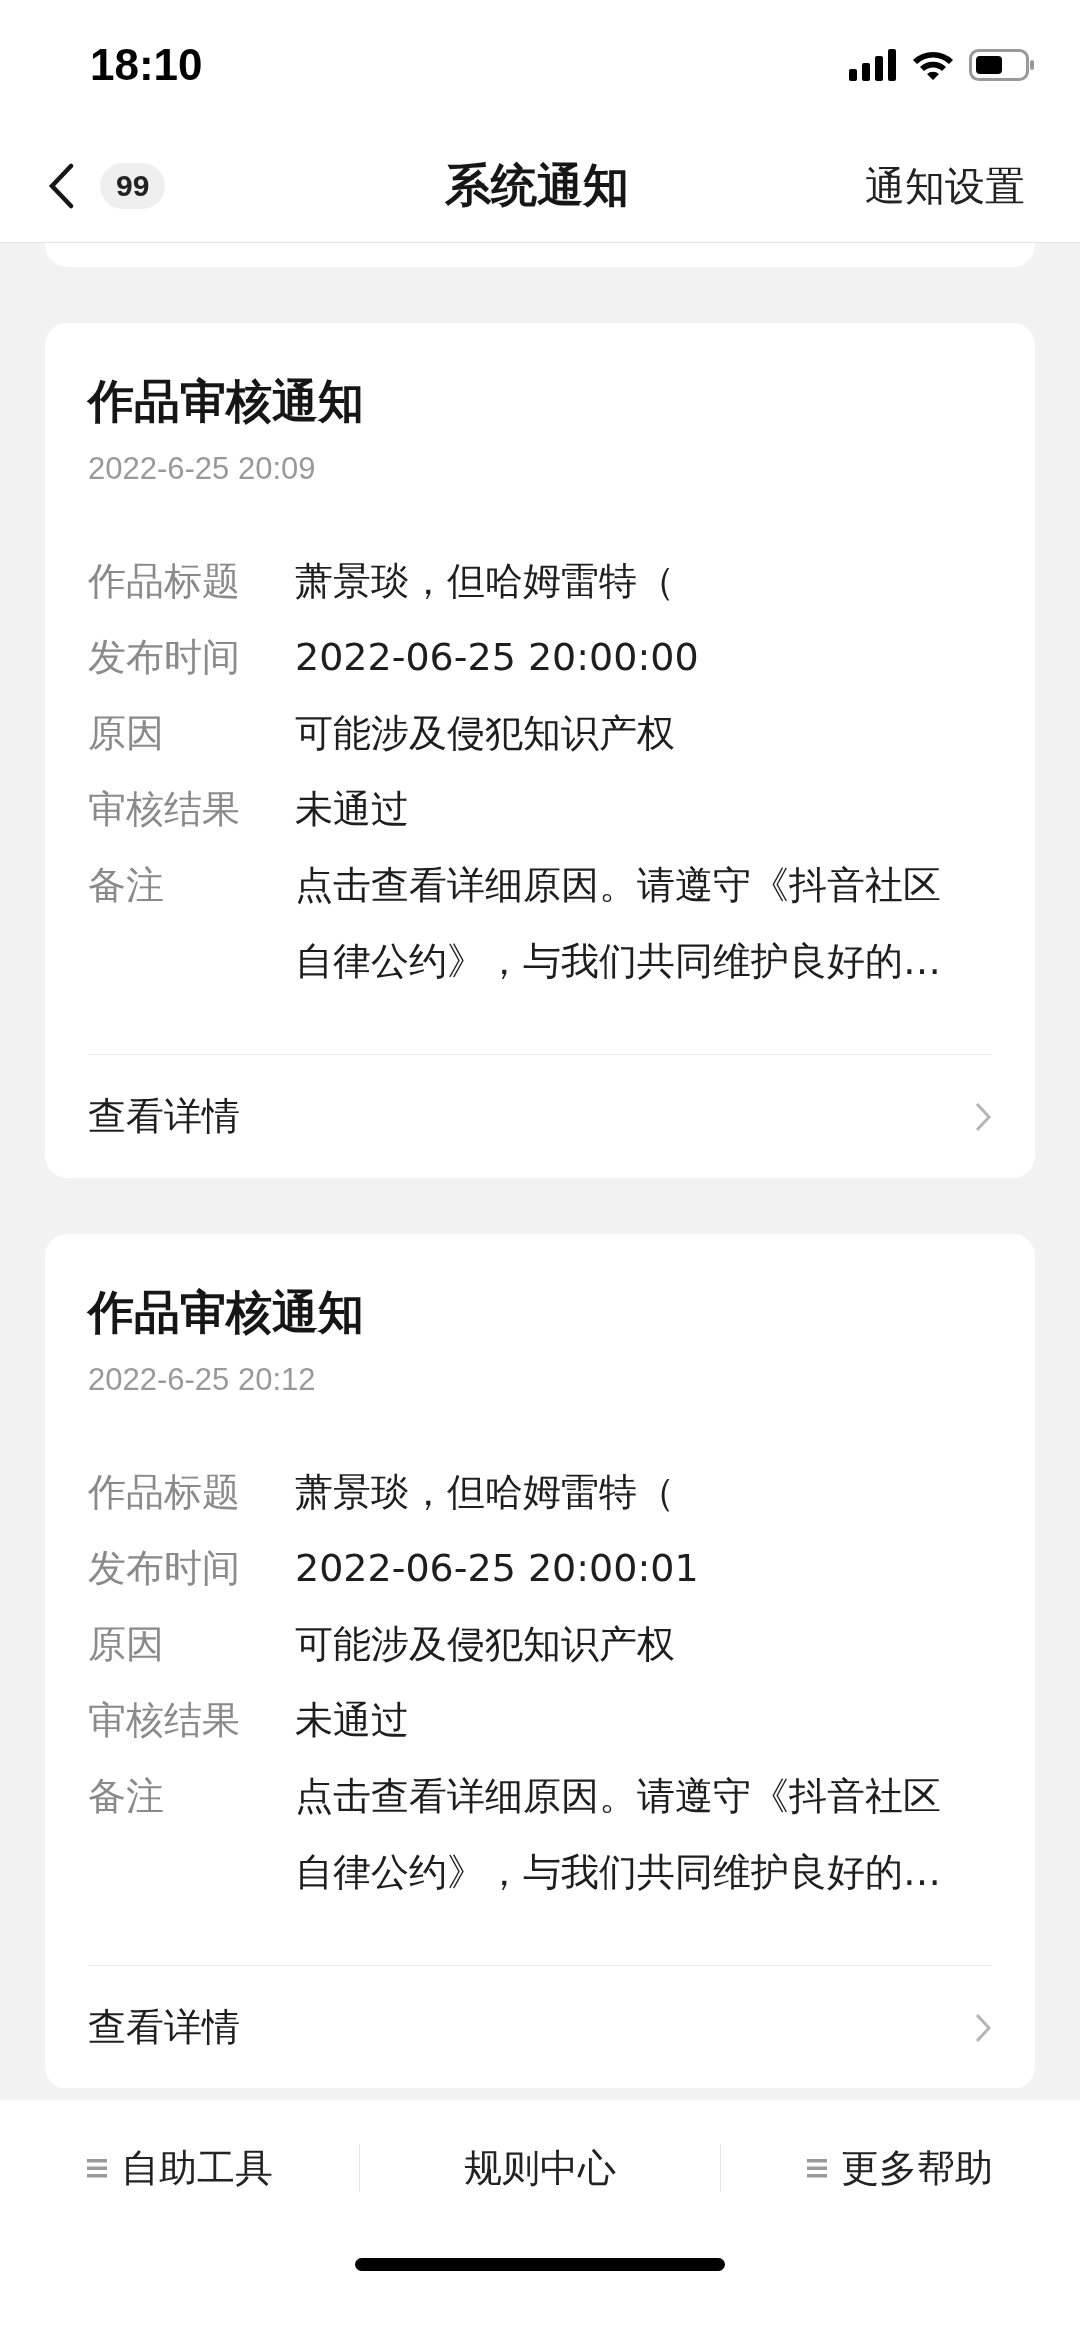 This screenshot has width=1080, height=2337. What do you see at coordinates (202, 1380) in the screenshot?
I see `notice-date: 2022-6-25 20:12` at bounding box center [202, 1380].